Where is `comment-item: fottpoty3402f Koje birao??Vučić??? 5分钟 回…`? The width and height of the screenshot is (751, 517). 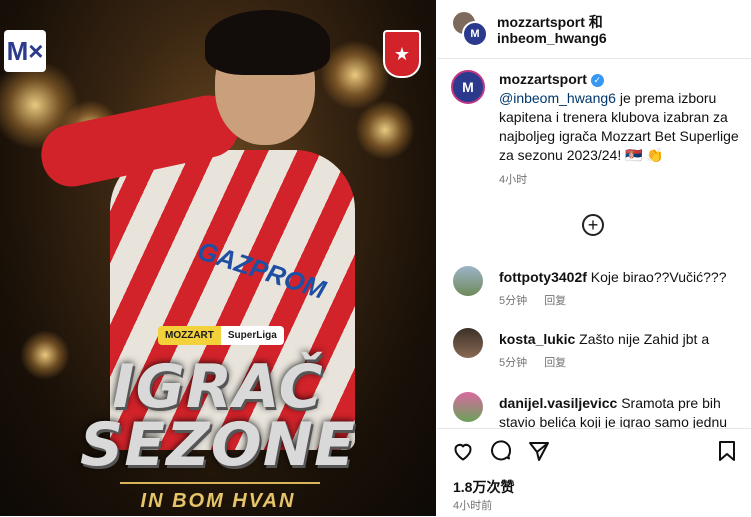 comment-item: fottpoty3402f Koje birao??Vučić??? 5分钟 回… is located at coordinates (596, 289).